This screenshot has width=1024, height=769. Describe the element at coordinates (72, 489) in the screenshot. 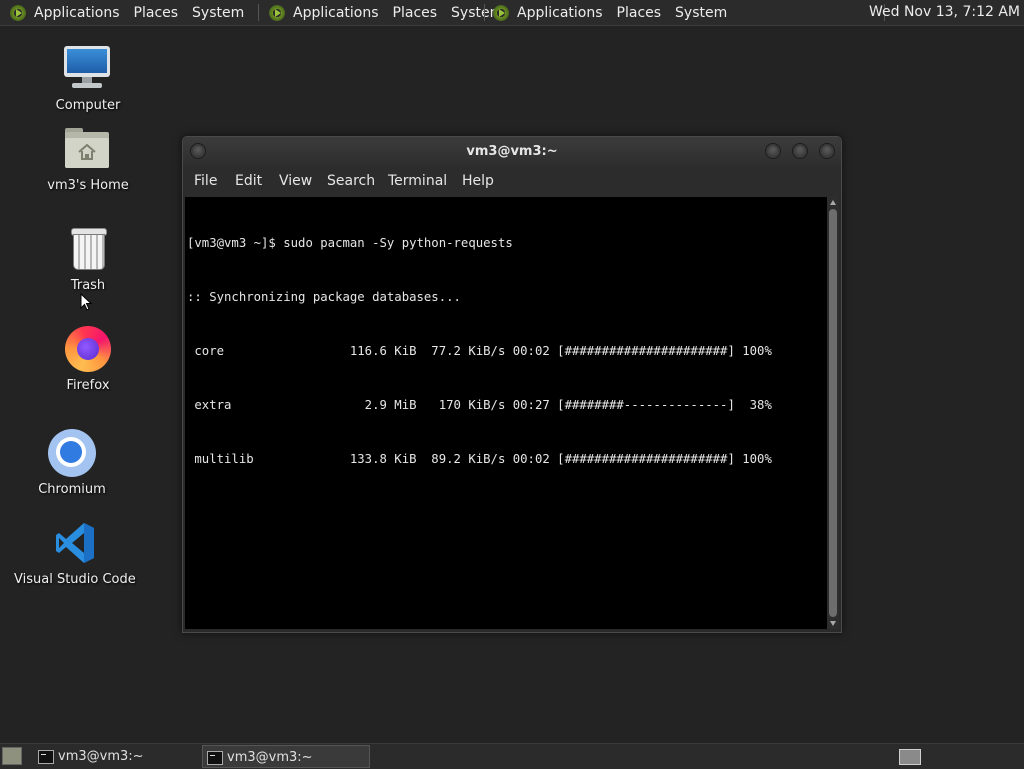

I see `desktop-icon-label: Chromium` at that location.